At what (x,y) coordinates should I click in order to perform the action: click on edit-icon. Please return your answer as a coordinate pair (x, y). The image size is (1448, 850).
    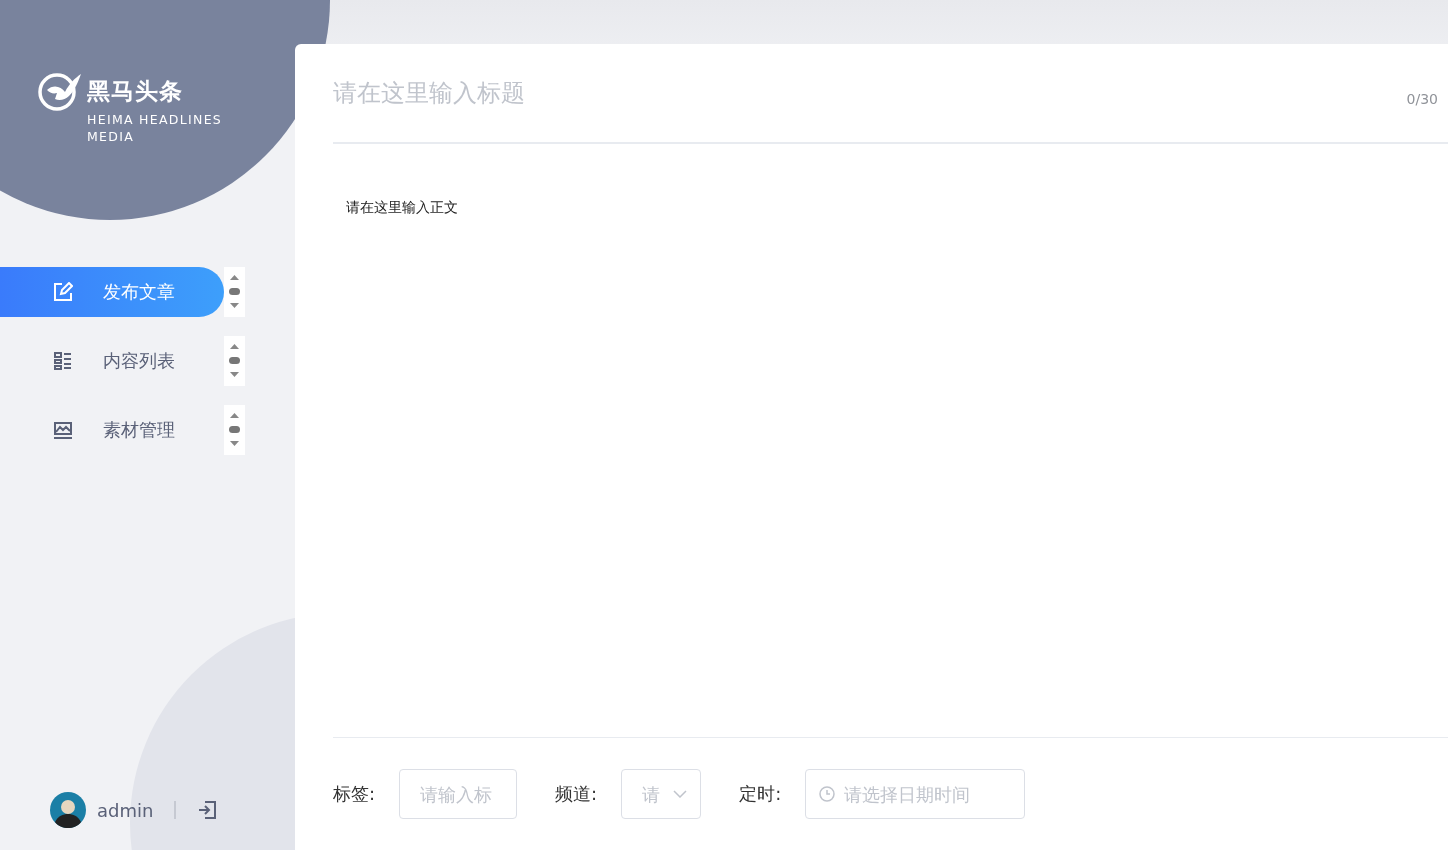
    Looking at the image, I should click on (63, 292).